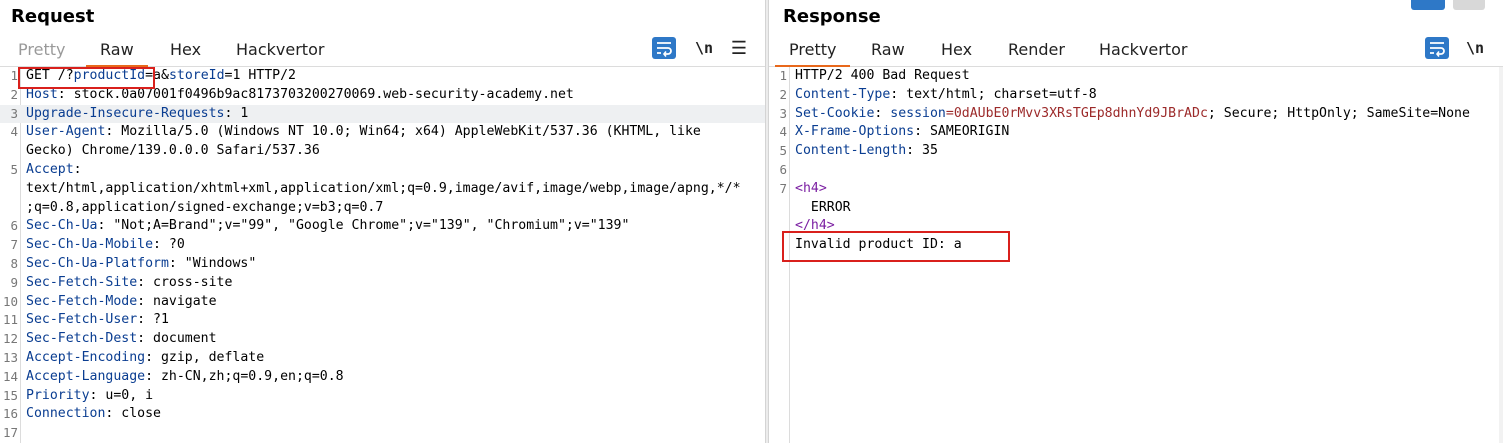 This screenshot has width=1503, height=443. What do you see at coordinates (82, 282) in the screenshot?
I see `header-name: Sec-Fetch-Site` at bounding box center [82, 282].